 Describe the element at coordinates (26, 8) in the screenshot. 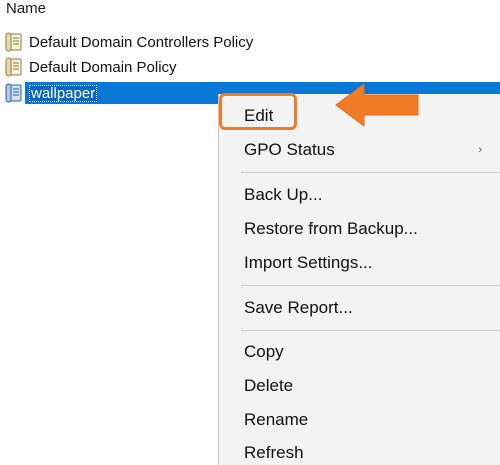

I see `name-column-header: Name` at that location.